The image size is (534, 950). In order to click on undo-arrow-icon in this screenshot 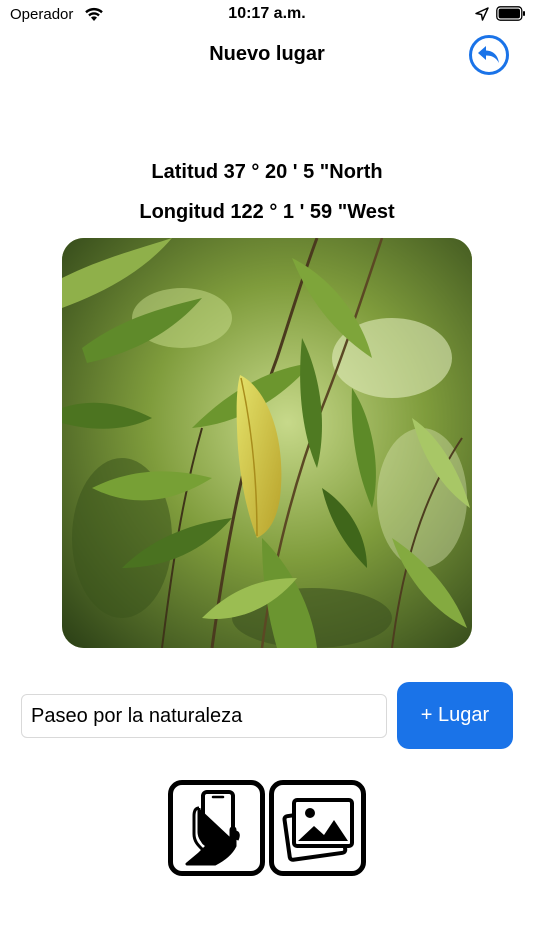, I will do `click(488, 54)`.